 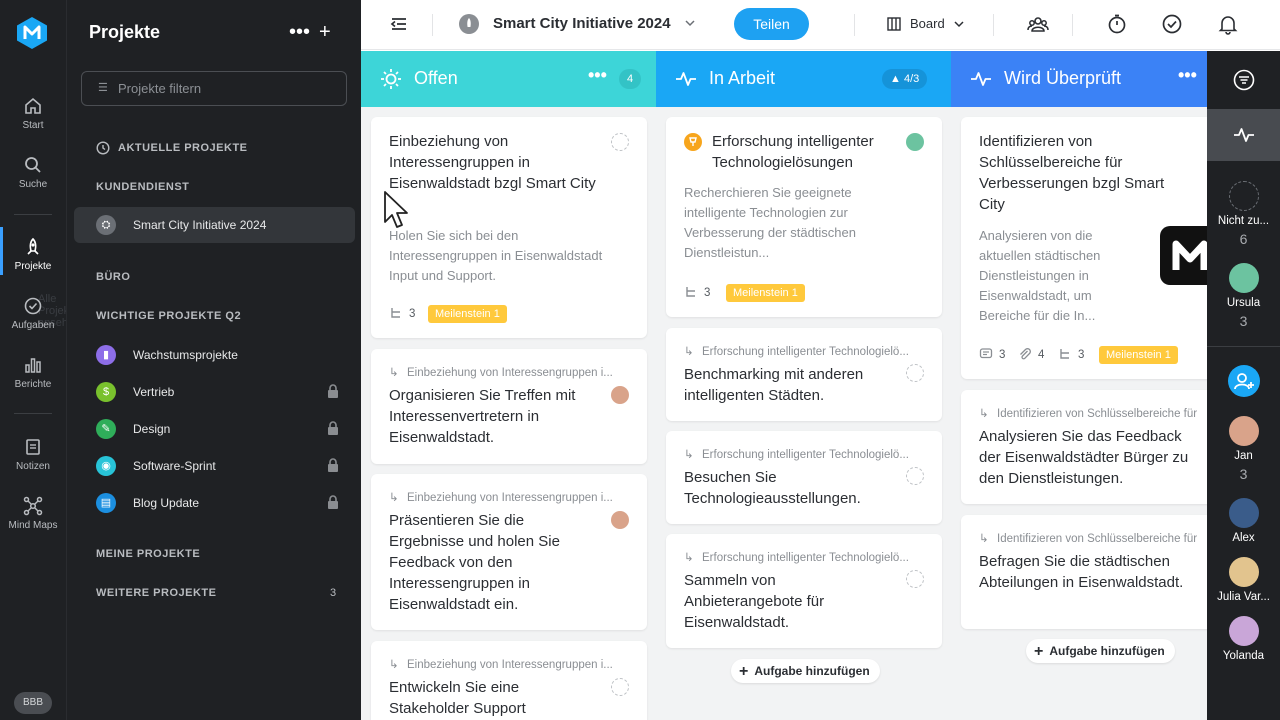 I want to click on section-header-weitere: WEITERE PROJEKTE 3, so click(x=221, y=593).